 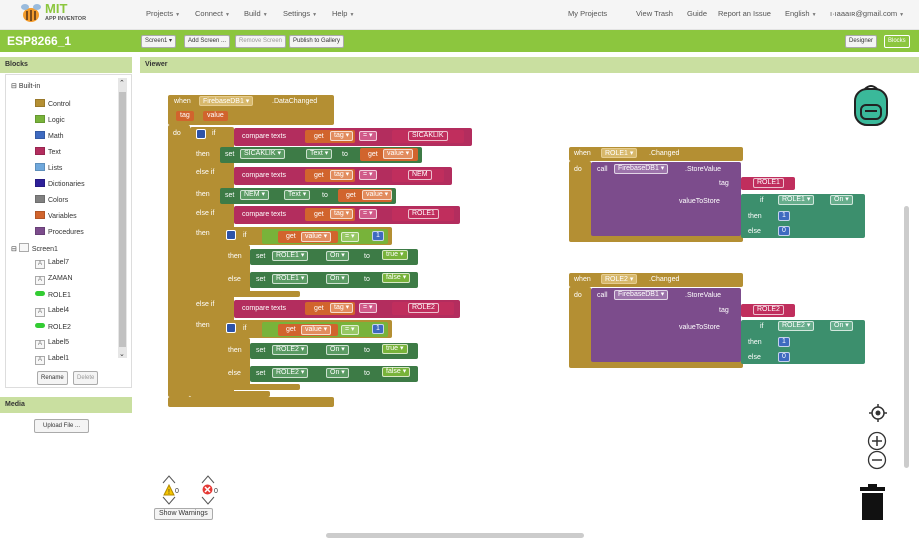 I want to click on variables-swatch-icon, so click(x=40, y=215).